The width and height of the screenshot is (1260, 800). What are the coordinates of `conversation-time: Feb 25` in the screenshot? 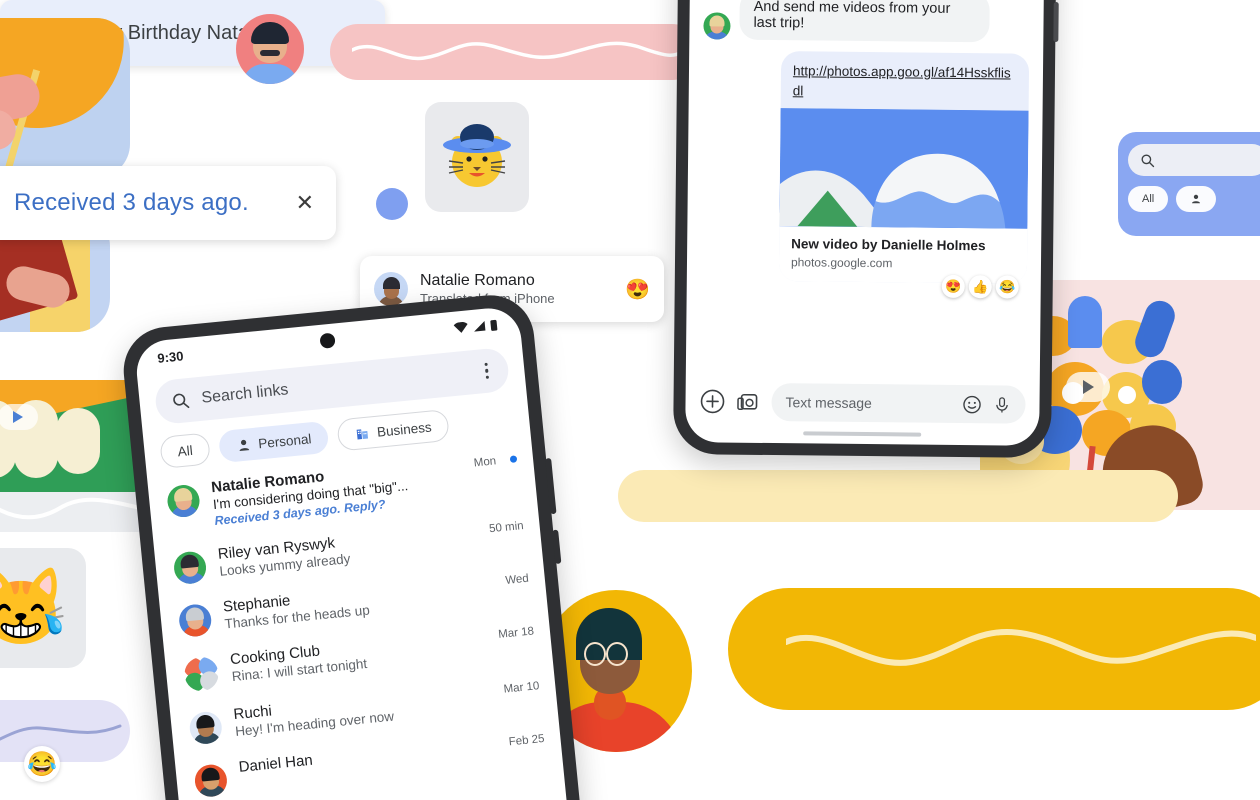 It's located at (527, 740).